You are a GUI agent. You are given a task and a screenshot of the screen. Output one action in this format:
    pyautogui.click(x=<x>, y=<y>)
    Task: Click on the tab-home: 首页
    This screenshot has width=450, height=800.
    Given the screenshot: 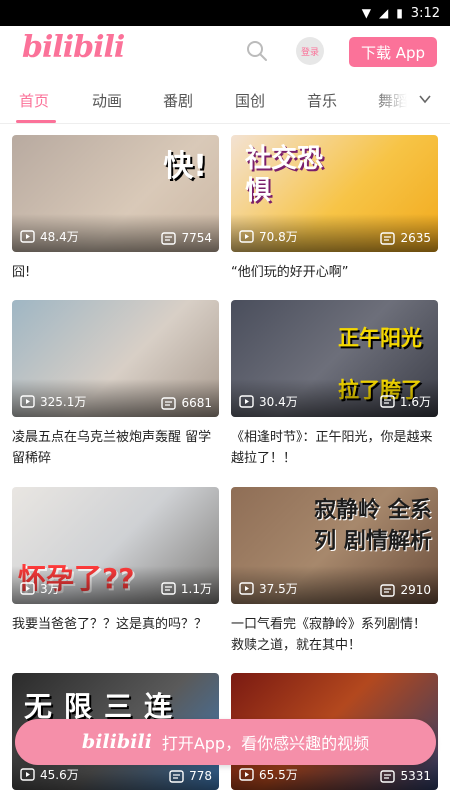 What is the action you would take?
    pyautogui.click(x=34, y=100)
    